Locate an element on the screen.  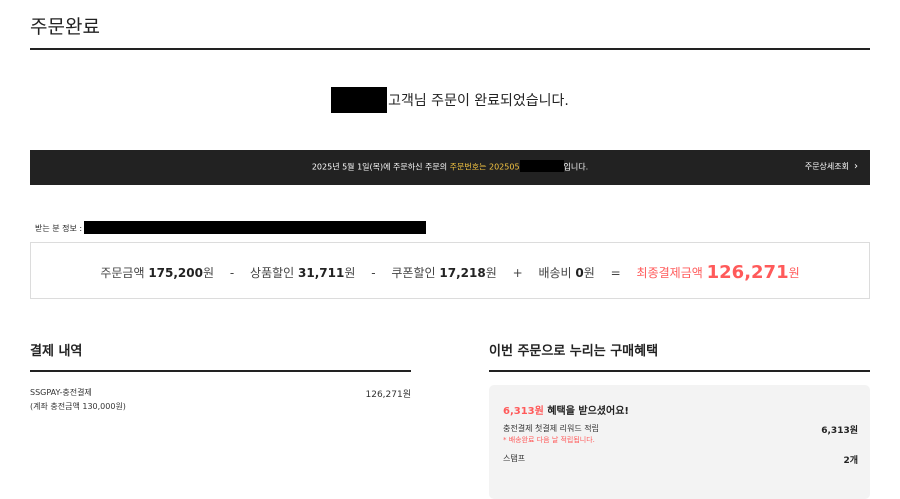
benefits-divider is located at coordinates (679, 371).